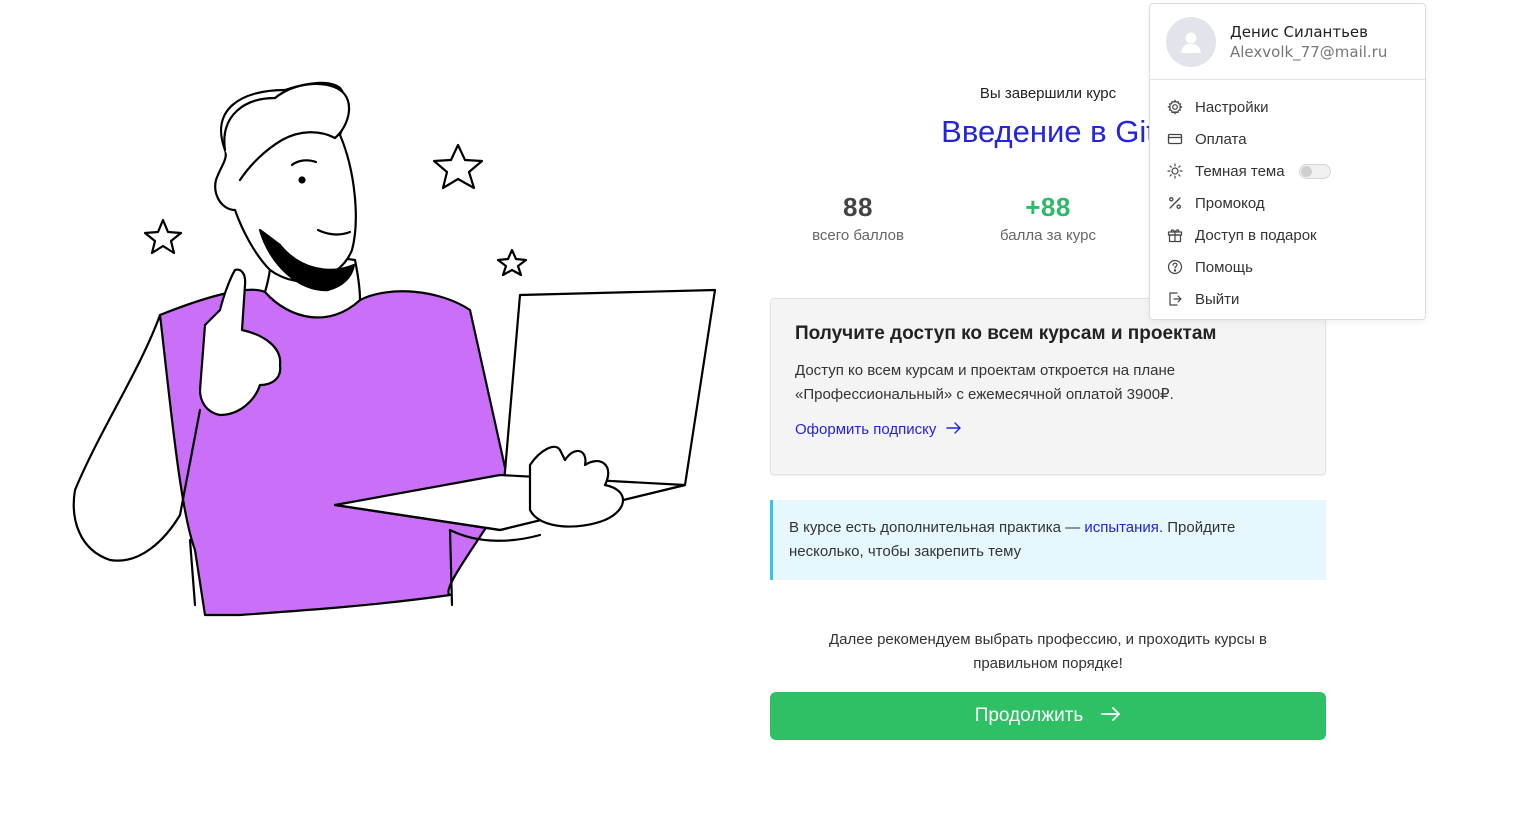 The image size is (1513, 839). Describe the element at coordinates (1175, 171) in the screenshot. I see `sun-icon` at that location.